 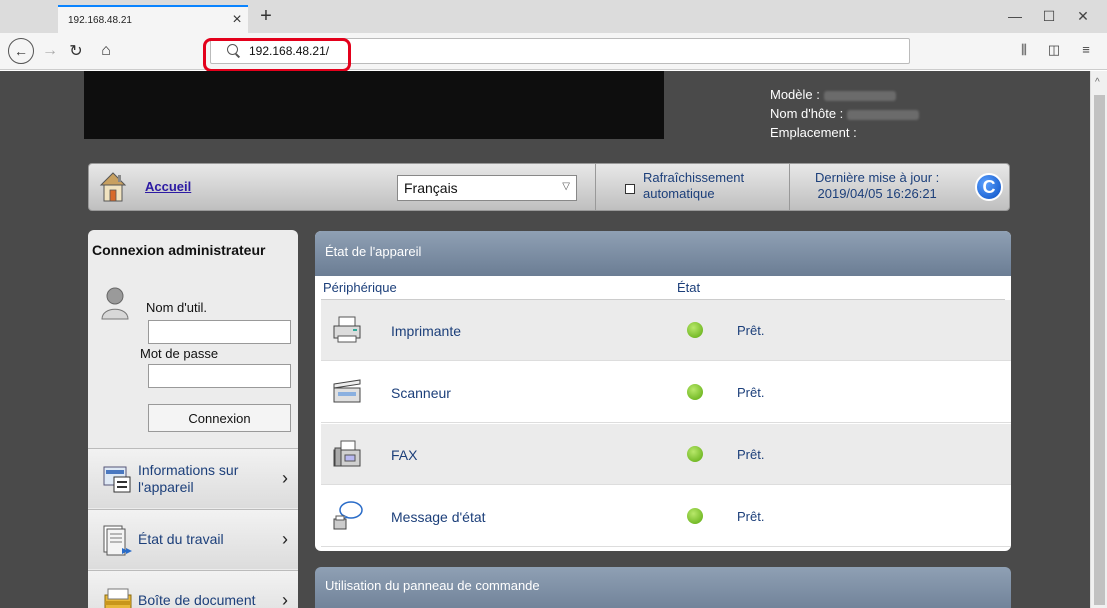 I want to click on tab-title: 192.168.48.21, so click(x=100, y=20).